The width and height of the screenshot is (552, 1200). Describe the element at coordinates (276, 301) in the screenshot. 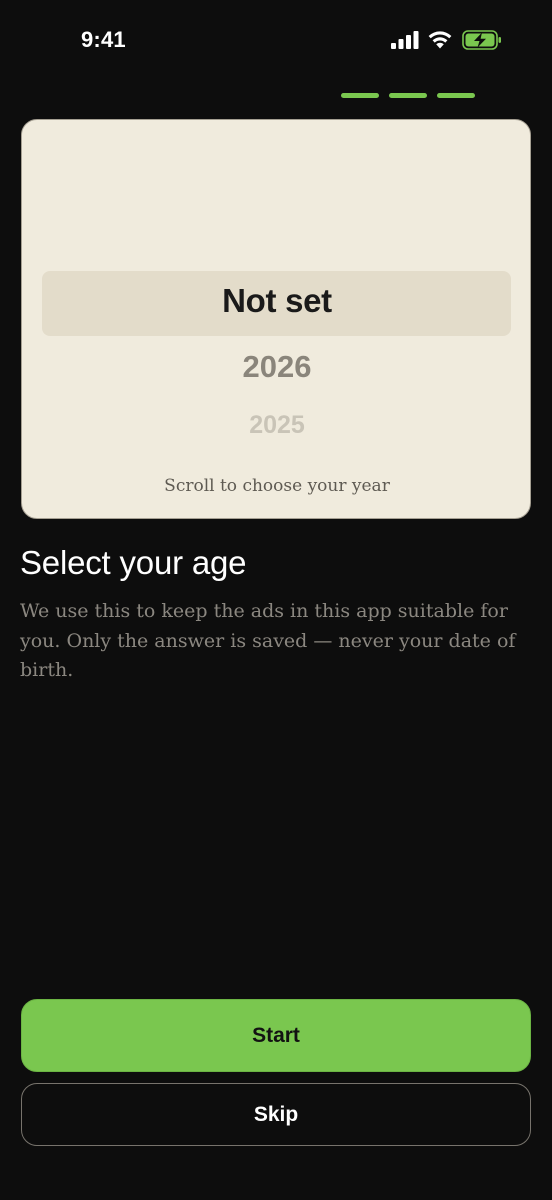

I see `picker-option-selected: Not set` at that location.